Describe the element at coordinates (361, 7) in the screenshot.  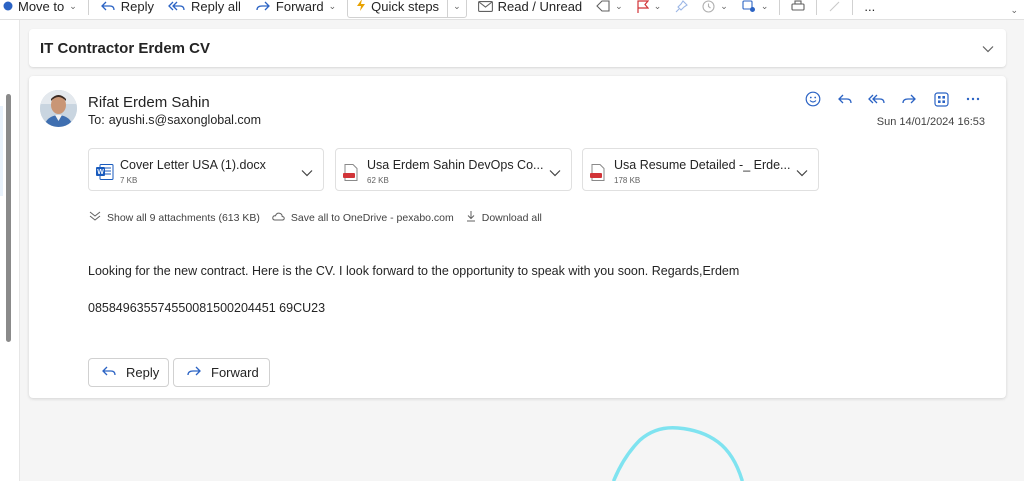
I see `lightning-icon` at that location.